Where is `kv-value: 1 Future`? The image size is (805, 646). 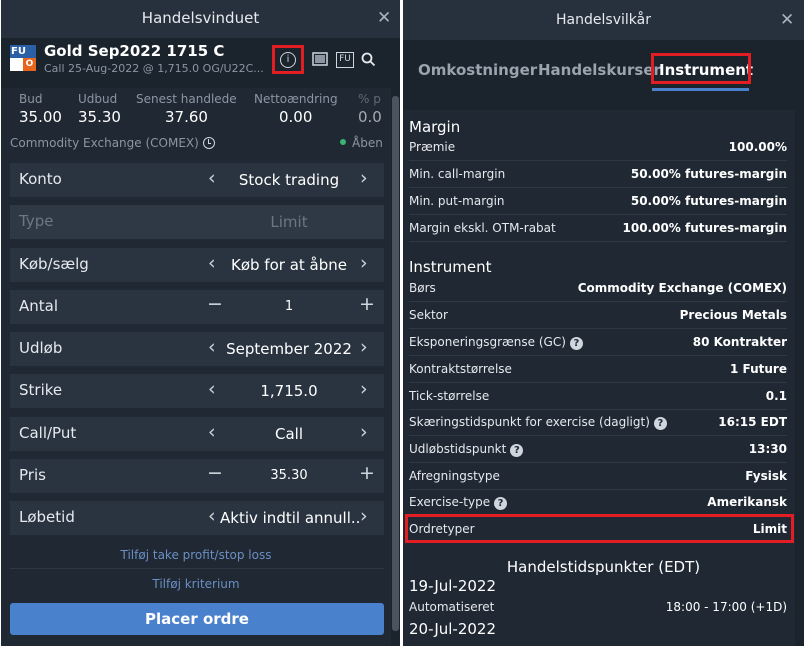 kv-value: 1 Future is located at coordinates (758, 369).